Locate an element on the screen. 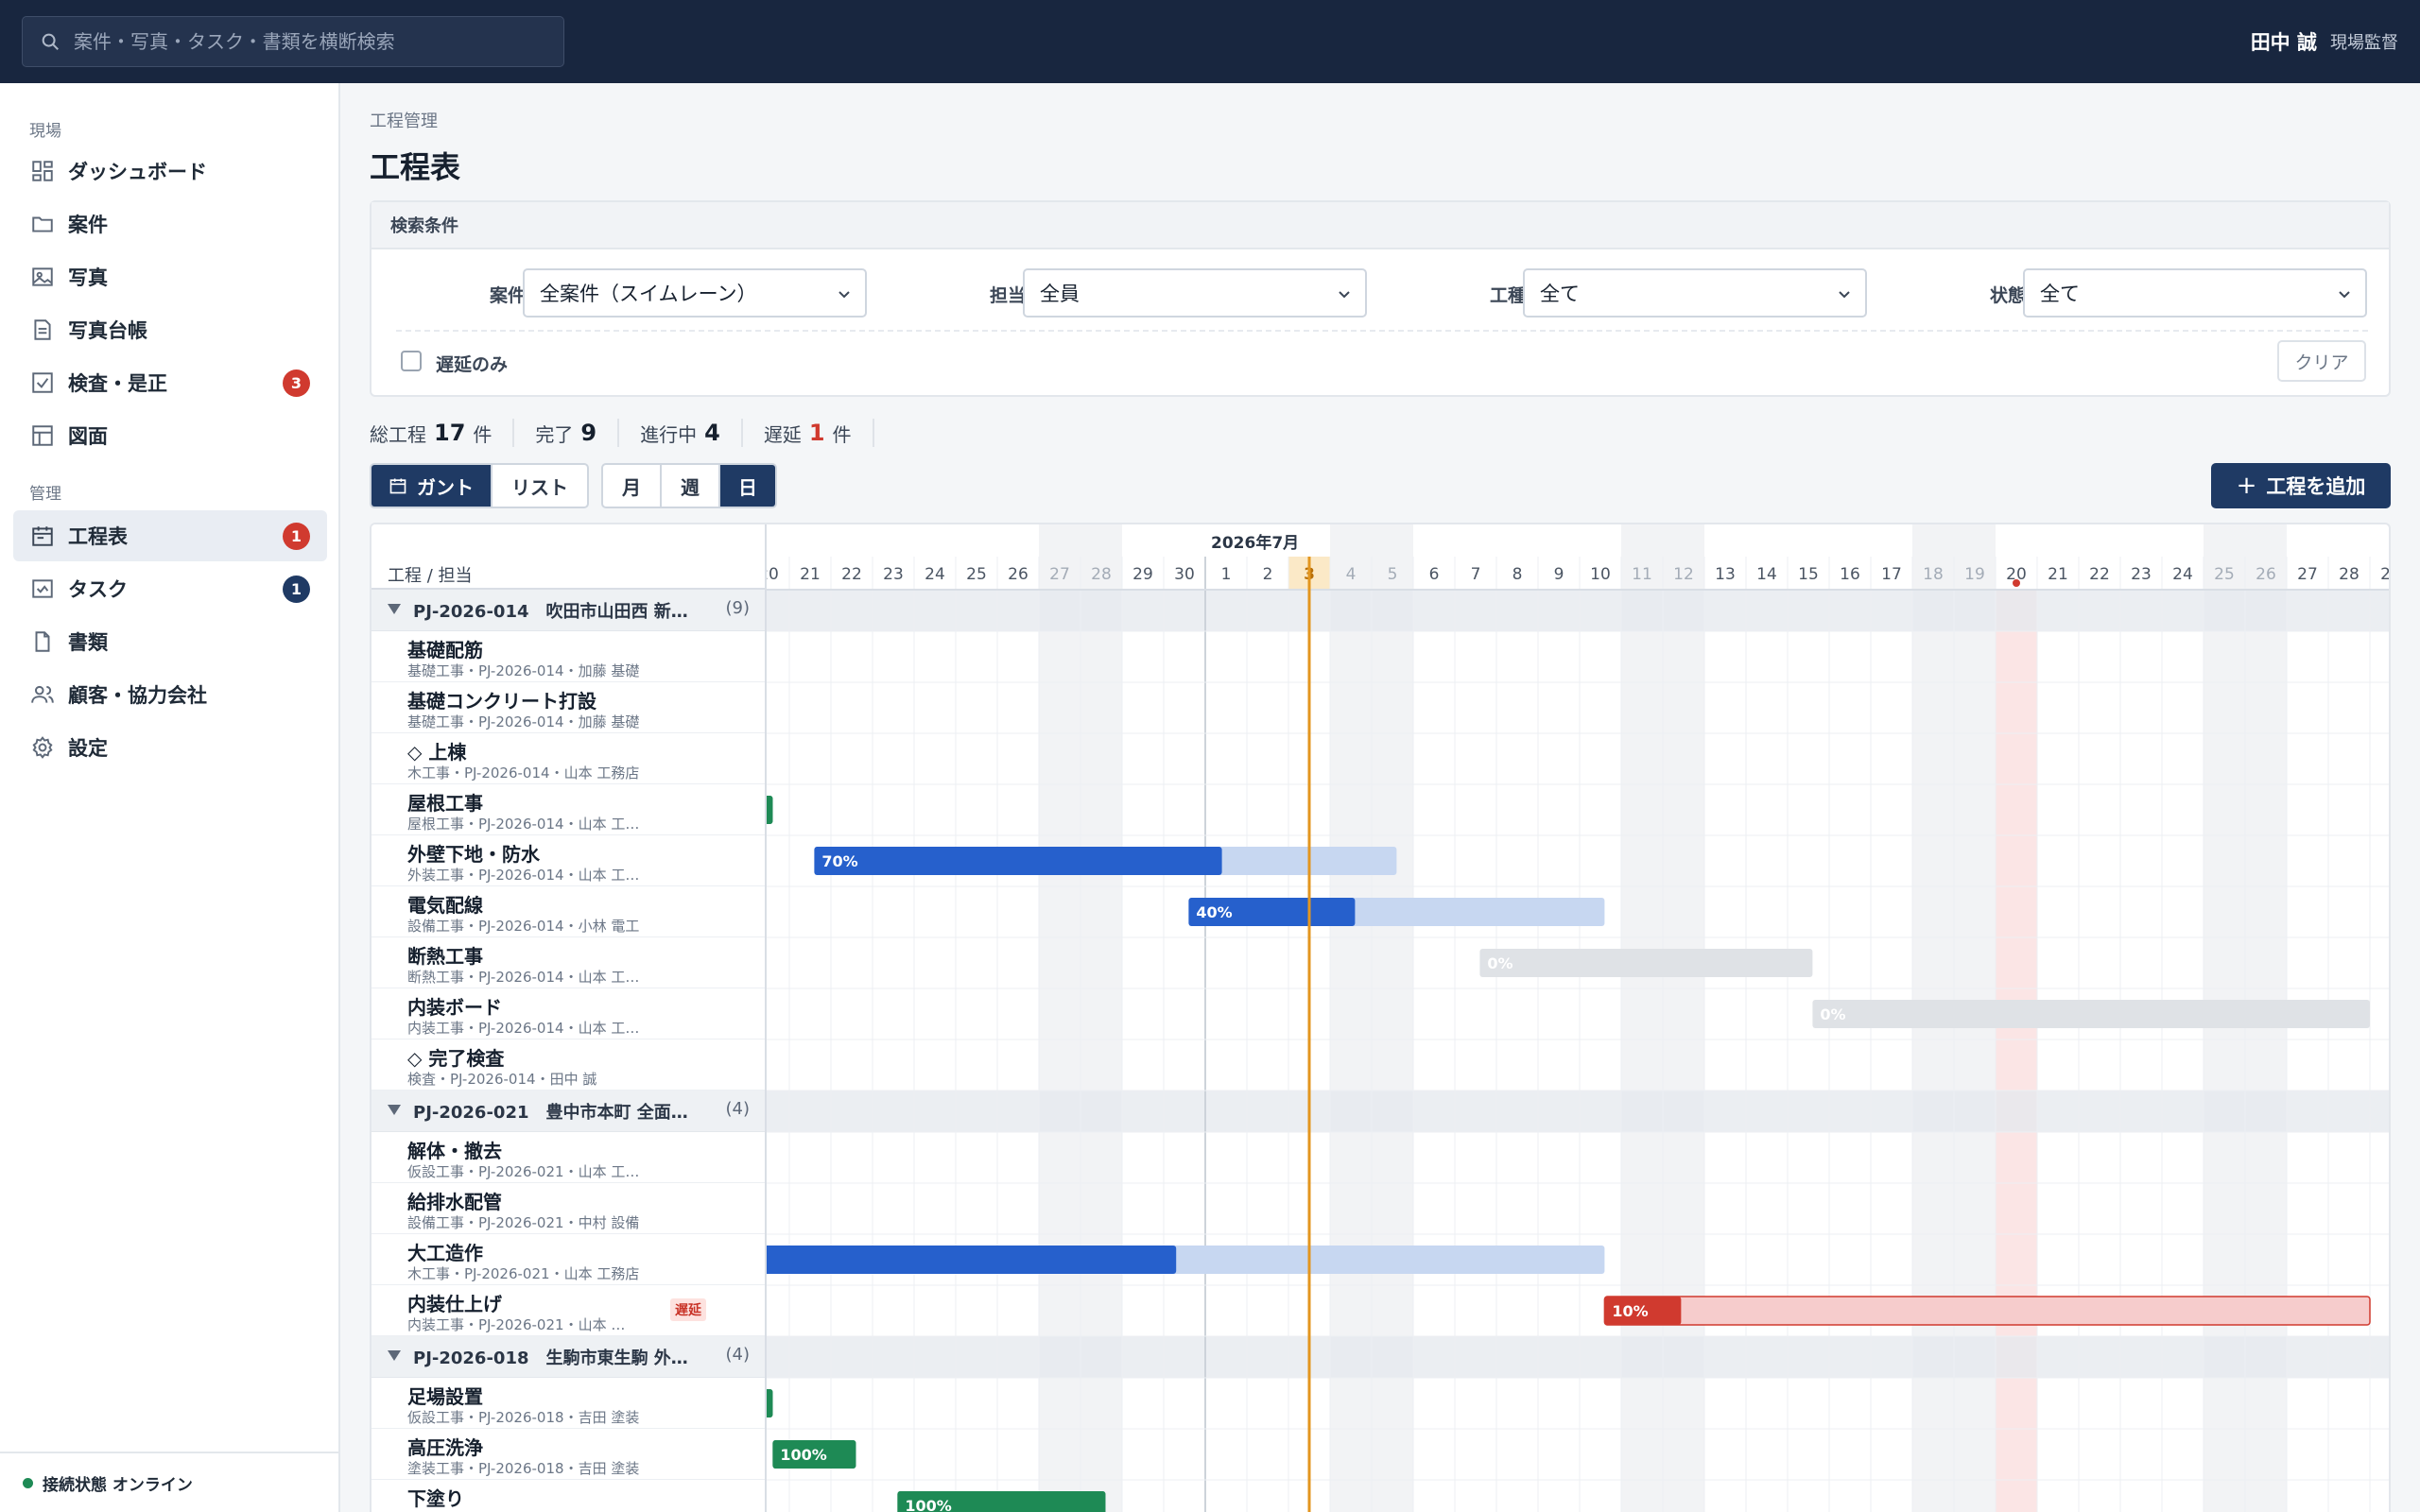  task-meta: 木工事・PJ-2026-021・山本 工務店 is located at coordinates (523, 1273).